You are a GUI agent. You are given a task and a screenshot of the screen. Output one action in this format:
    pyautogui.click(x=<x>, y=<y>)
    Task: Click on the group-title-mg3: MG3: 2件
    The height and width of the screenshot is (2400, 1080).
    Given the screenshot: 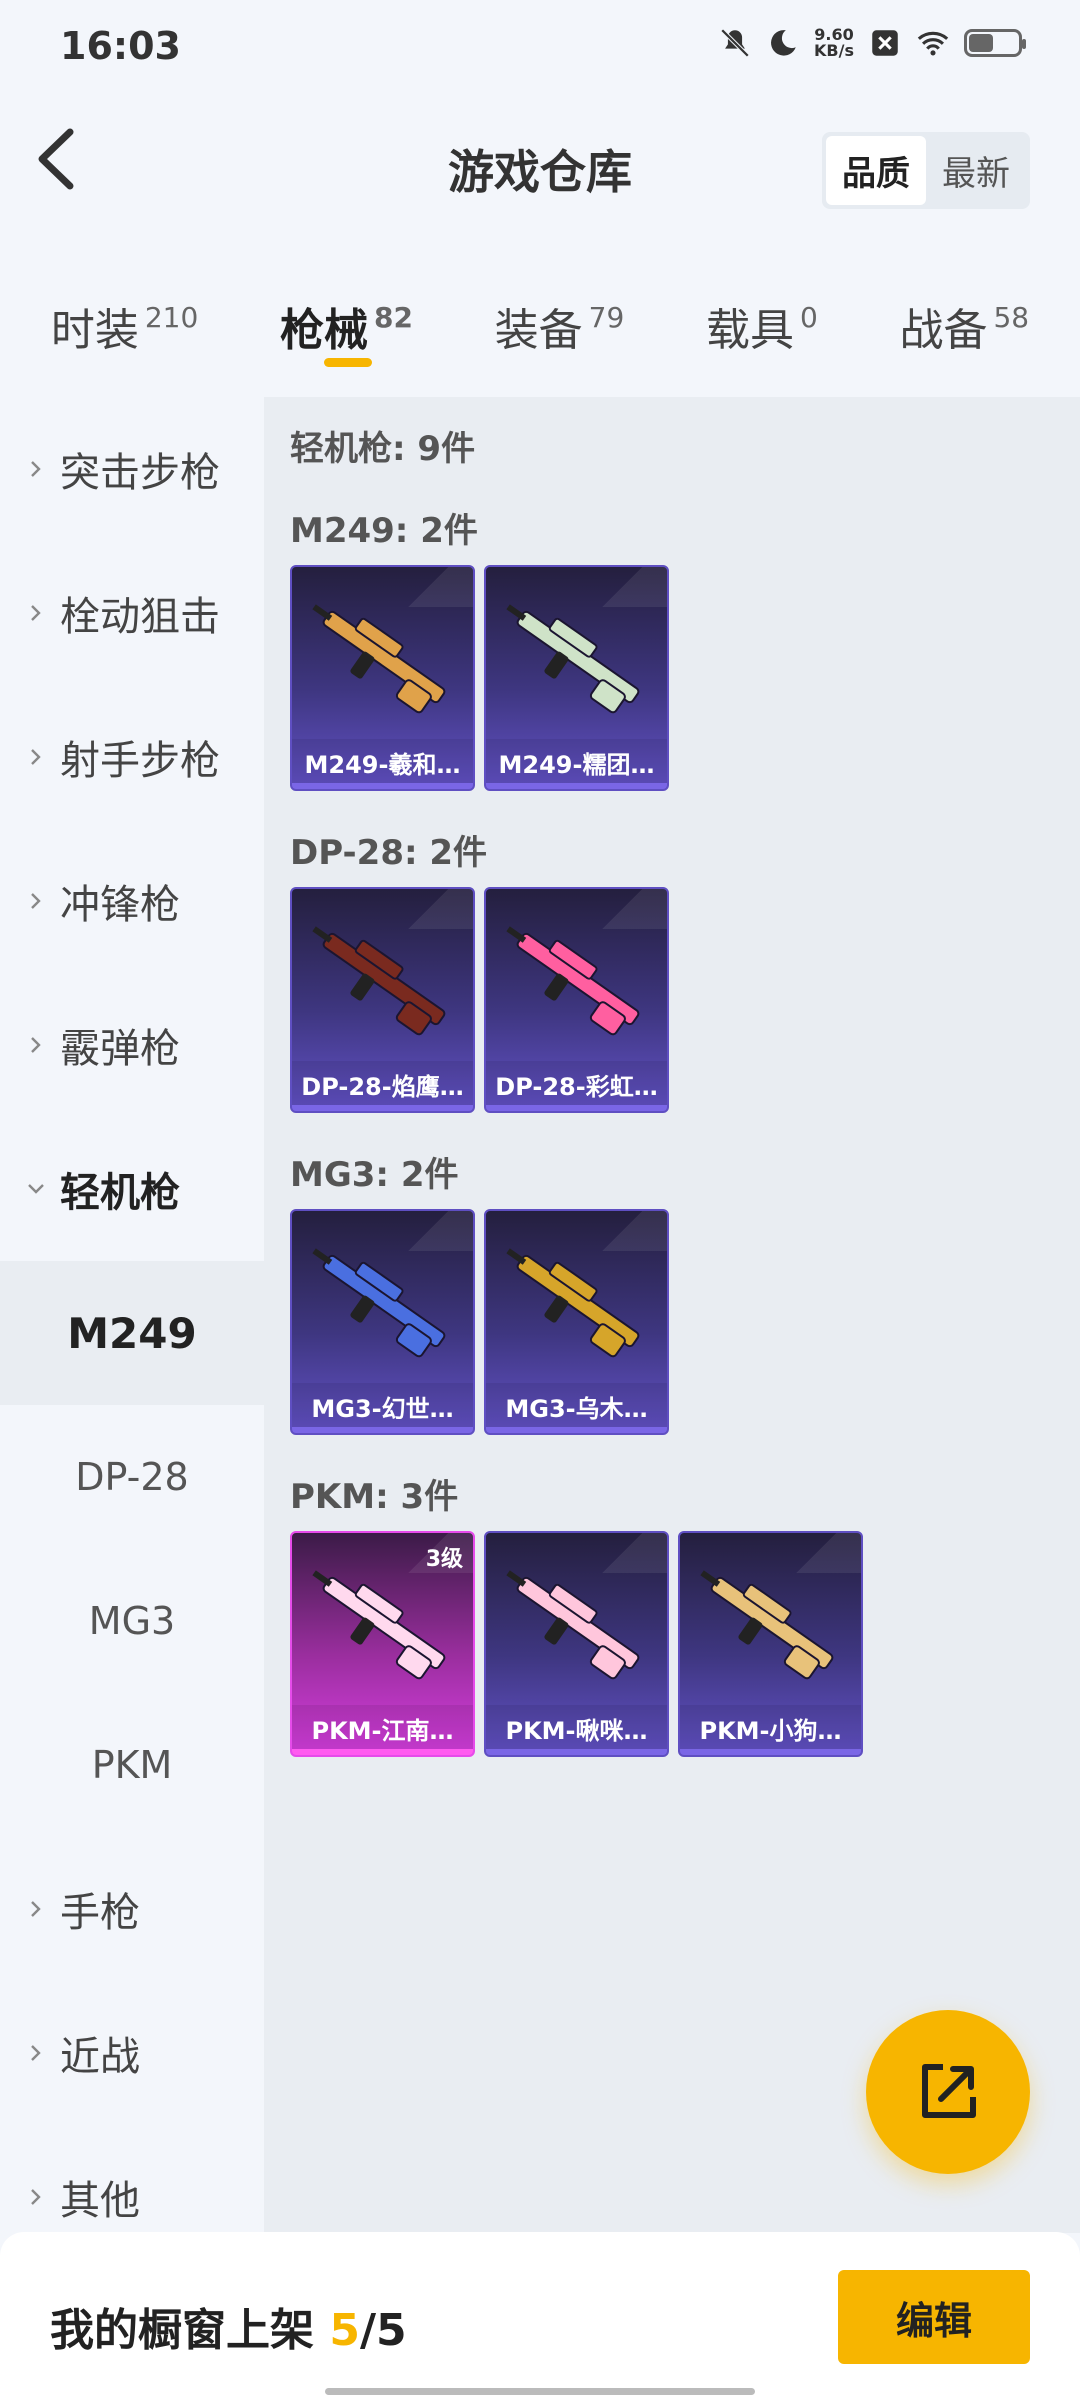 What is the action you would take?
    pyautogui.click(x=374, y=1175)
    